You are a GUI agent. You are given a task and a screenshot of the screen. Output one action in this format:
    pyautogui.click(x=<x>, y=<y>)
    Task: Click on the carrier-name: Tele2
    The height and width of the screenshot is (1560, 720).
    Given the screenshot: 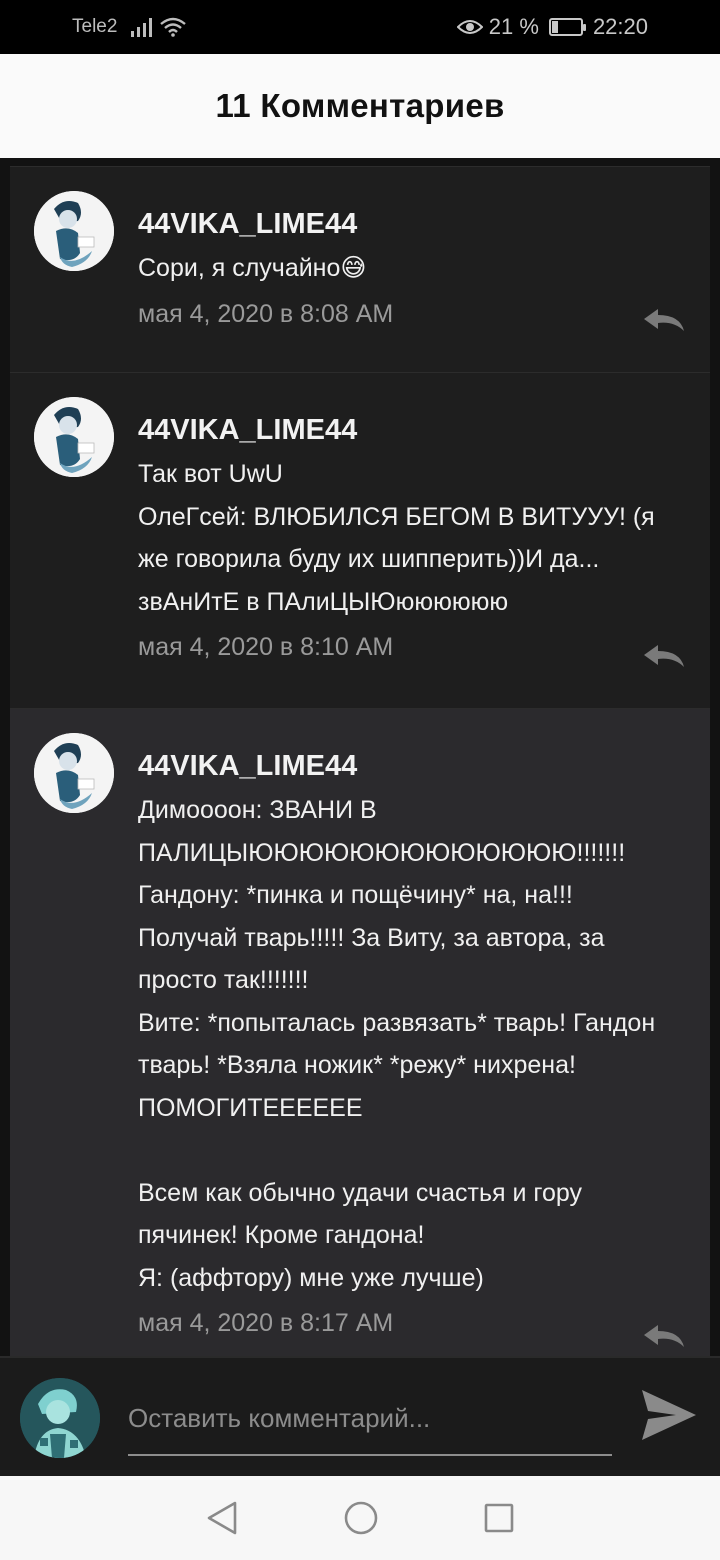 What is the action you would take?
    pyautogui.click(x=95, y=26)
    